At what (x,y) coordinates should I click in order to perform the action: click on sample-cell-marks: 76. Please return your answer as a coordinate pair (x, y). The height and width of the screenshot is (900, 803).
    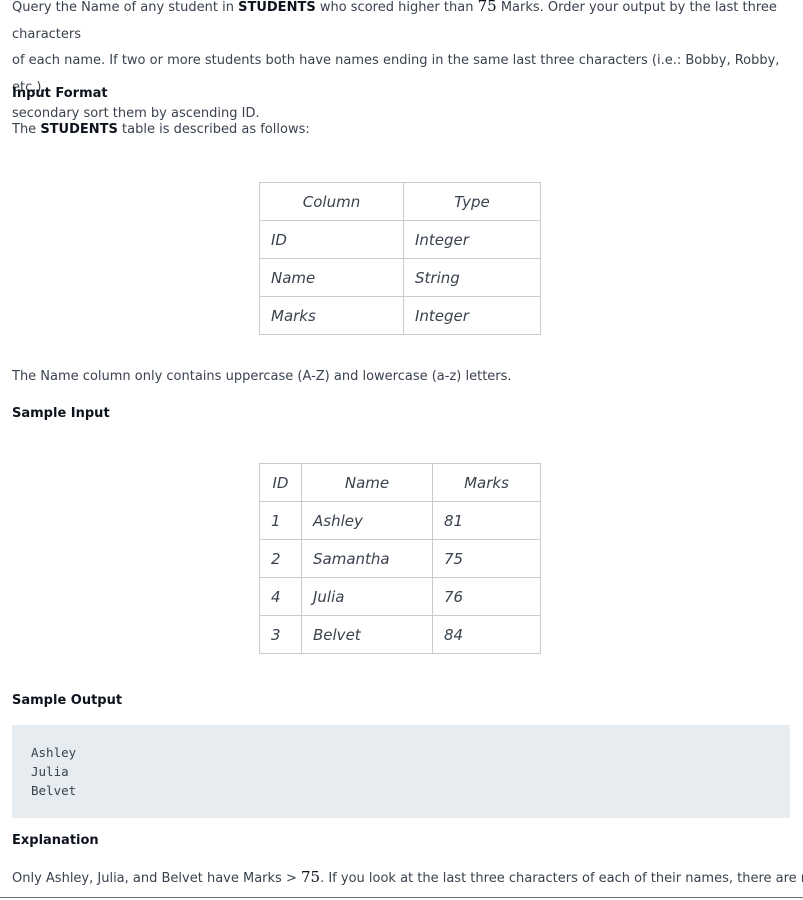
    Looking at the image, I should click on (486, 596).